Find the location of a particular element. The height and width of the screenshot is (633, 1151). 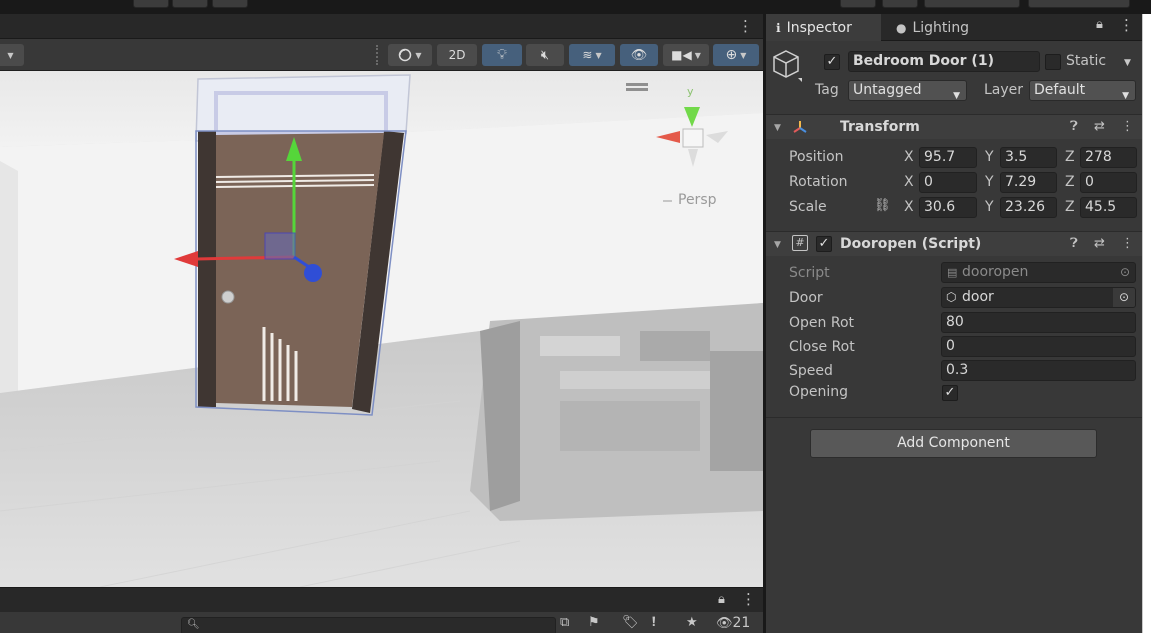

filter-by-label-icon: ⚑ is located at coordinates (594, 622).